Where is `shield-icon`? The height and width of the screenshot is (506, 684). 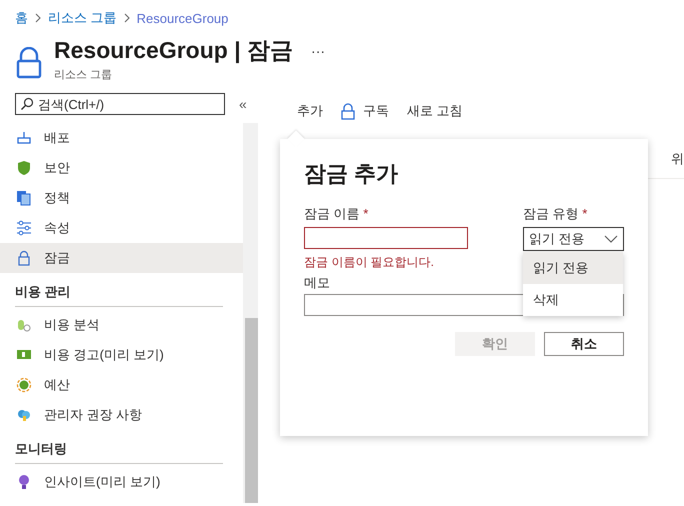
shield-icon is located at coordinates (24, 168).